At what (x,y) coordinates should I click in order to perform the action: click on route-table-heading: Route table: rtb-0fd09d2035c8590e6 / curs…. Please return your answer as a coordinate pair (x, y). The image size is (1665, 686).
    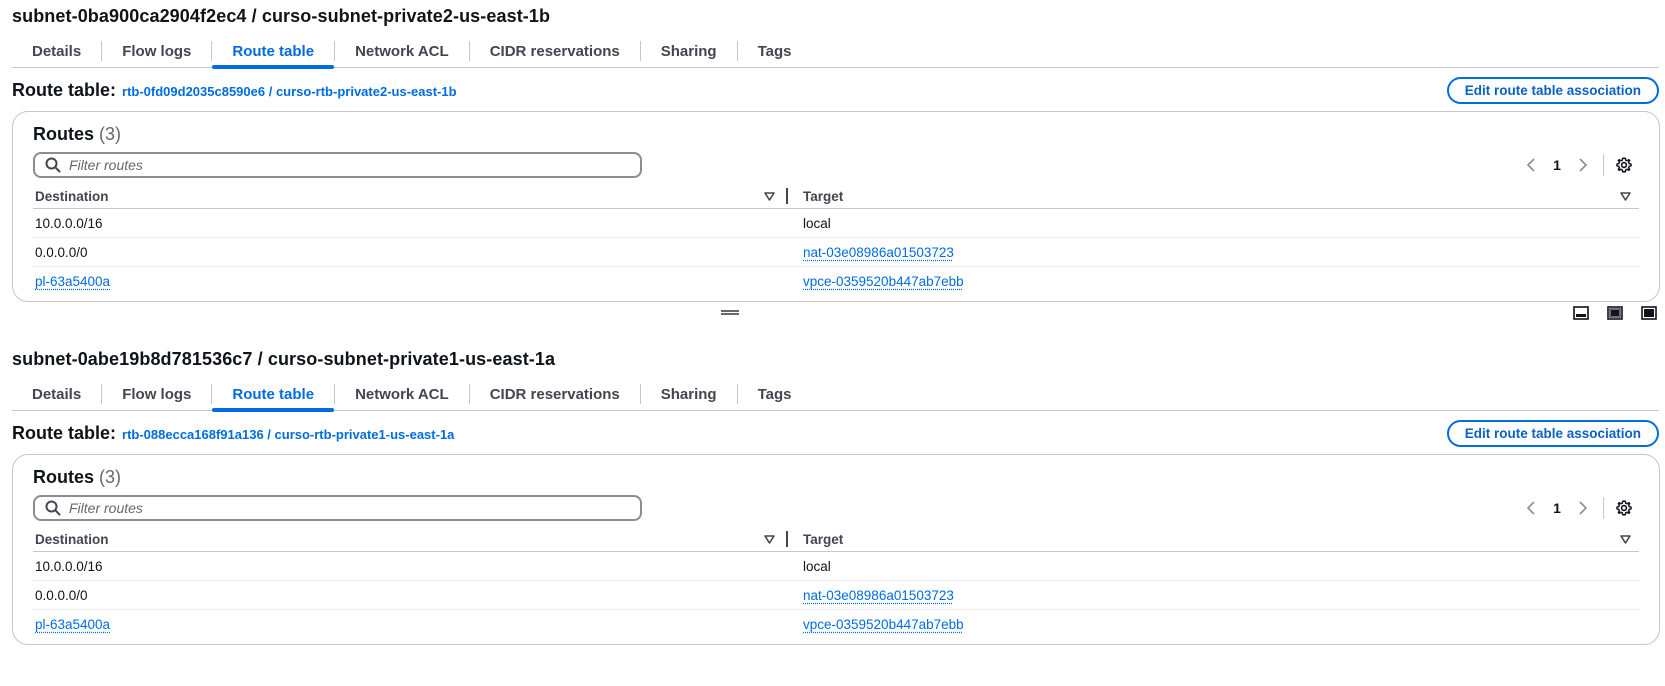
    Looking at the image, I should click on (234, 90).